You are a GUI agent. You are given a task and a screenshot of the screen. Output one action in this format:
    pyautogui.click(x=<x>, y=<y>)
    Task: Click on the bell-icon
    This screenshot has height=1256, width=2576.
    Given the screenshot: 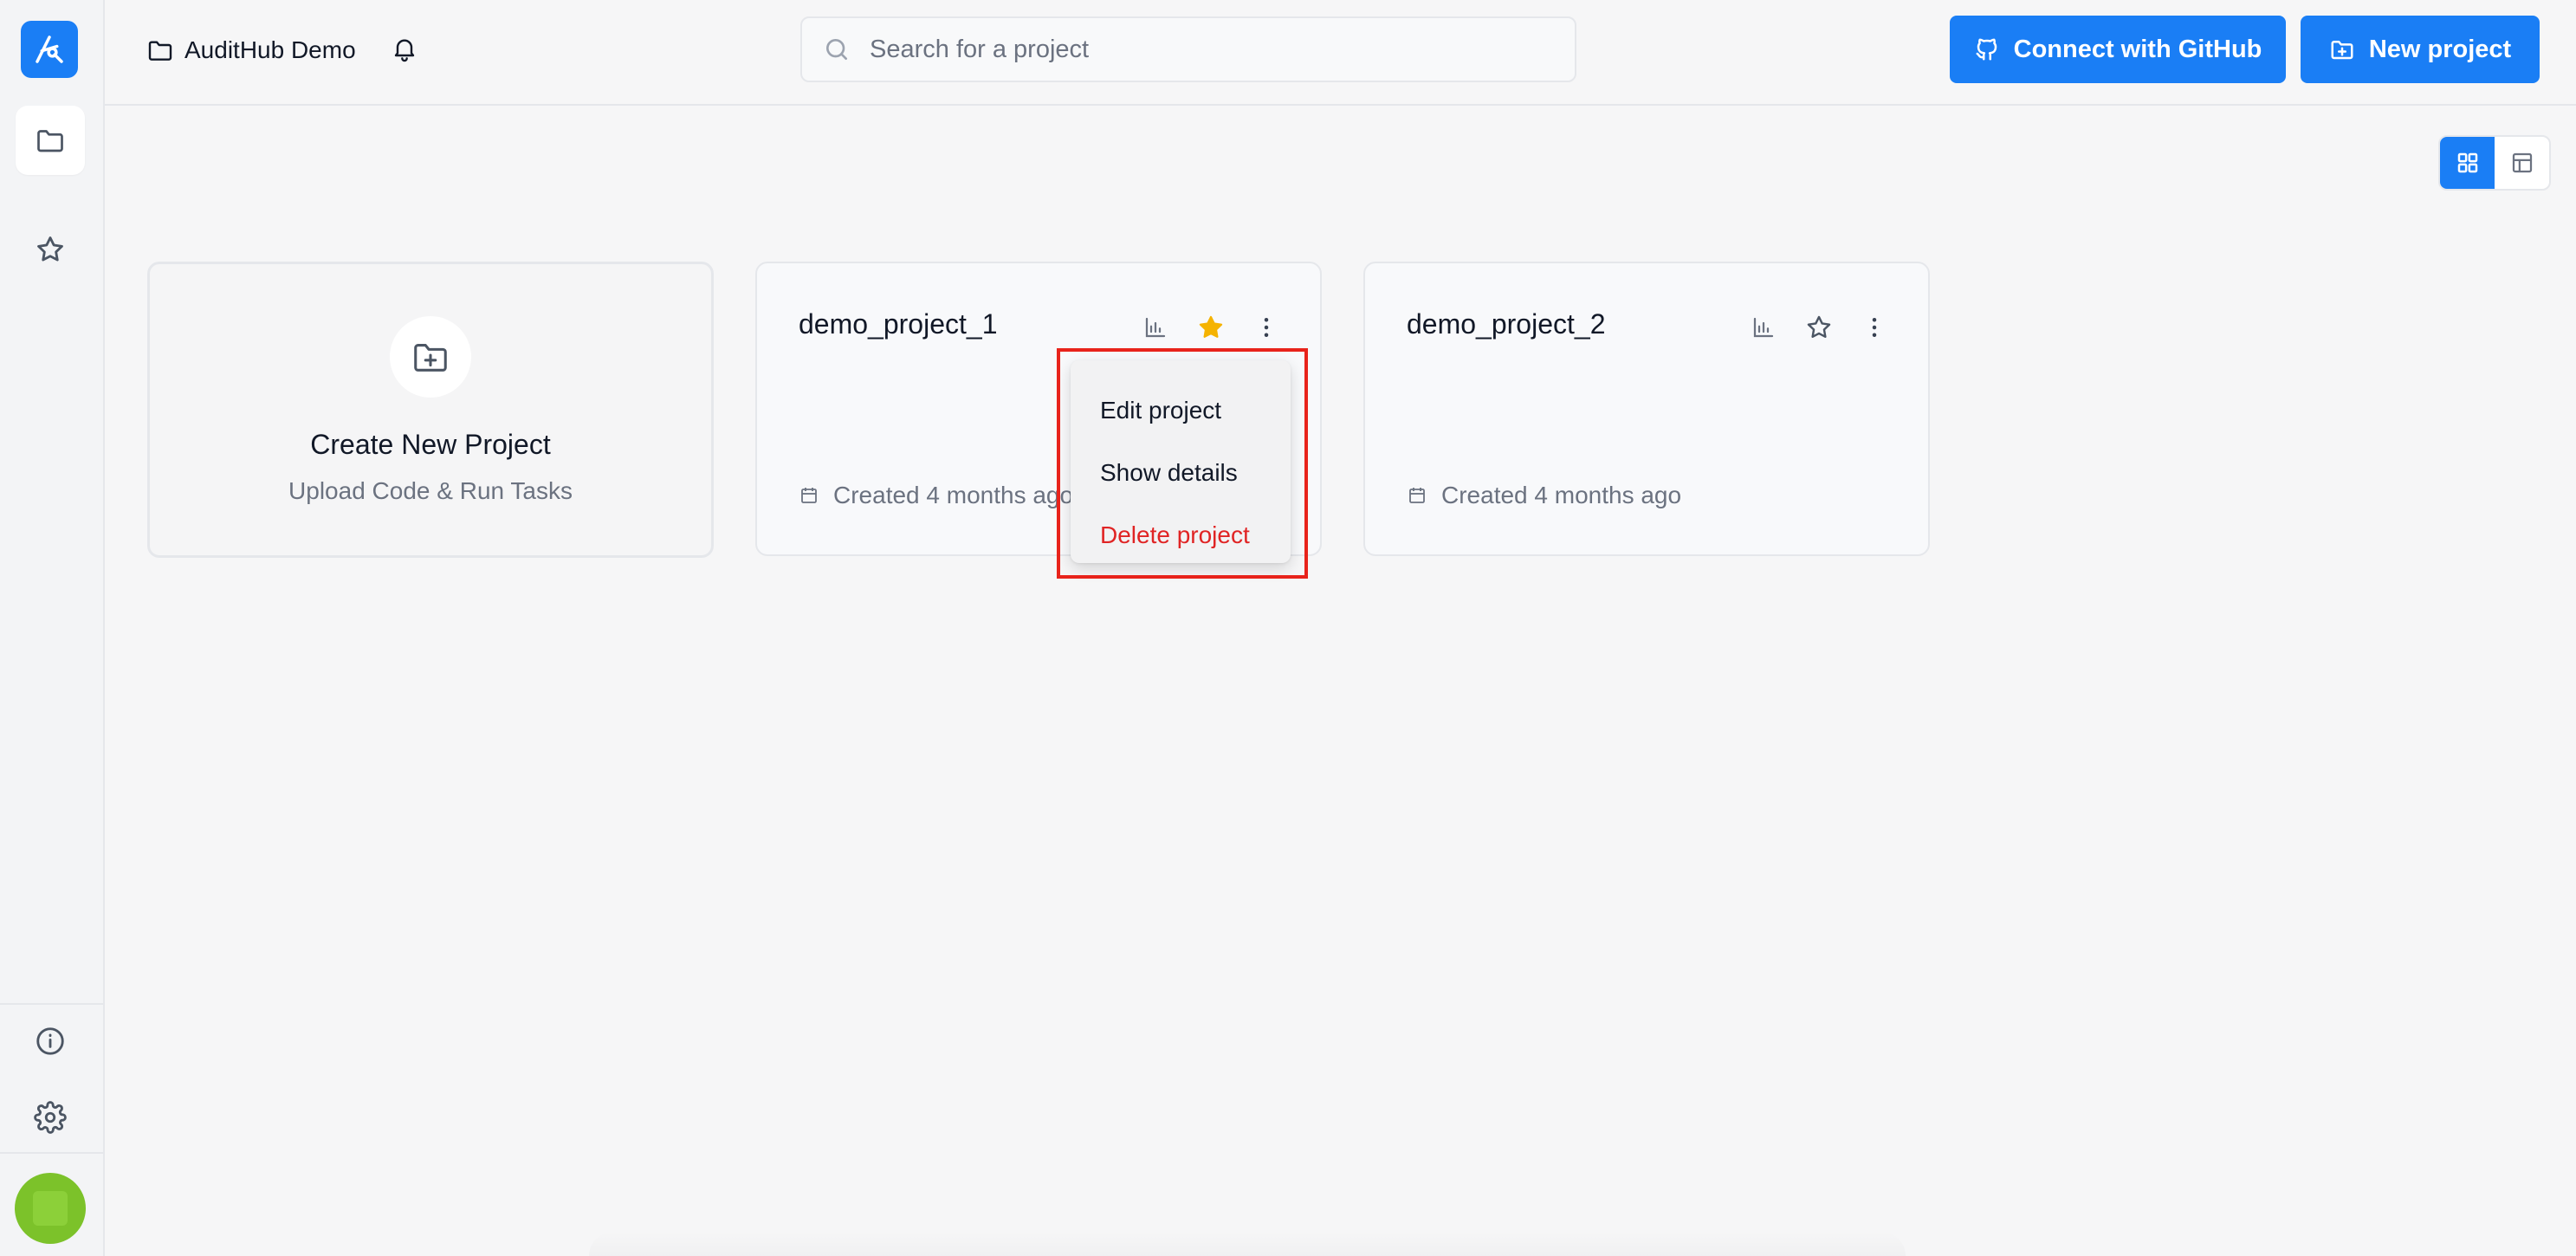 What is the action you would take?
    pyautogui.click(x=404, y=50)
    